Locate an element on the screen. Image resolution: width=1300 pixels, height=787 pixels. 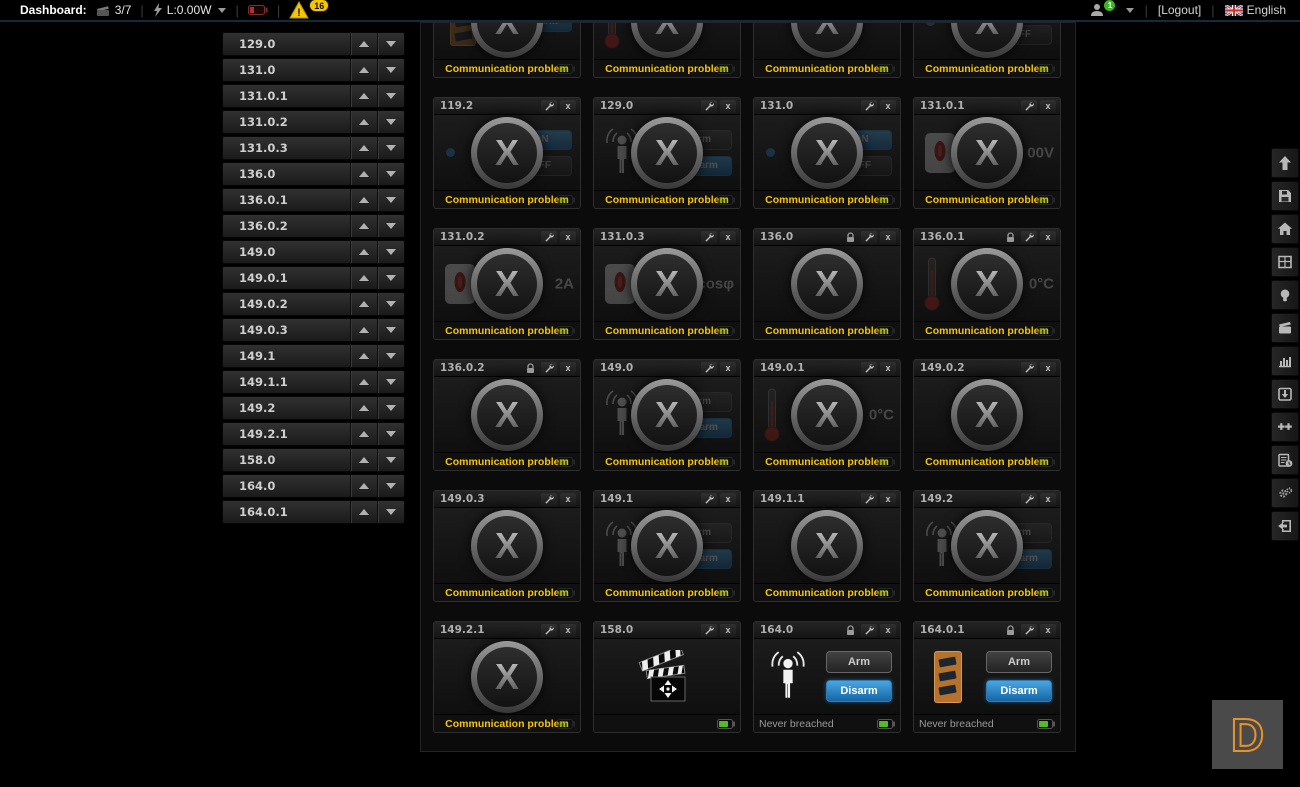
toolbar-plugins-button is located at coordinates (1285, 427).